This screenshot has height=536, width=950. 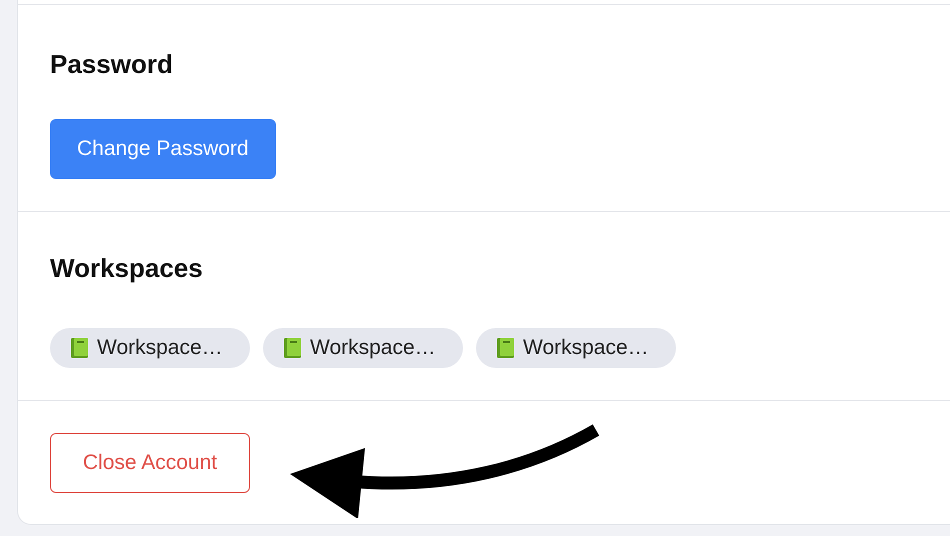 What do you see at coordinates (127, 268) in the screenshot?
I see `section-heading: Workspaces` at bounding box center [127, 268].